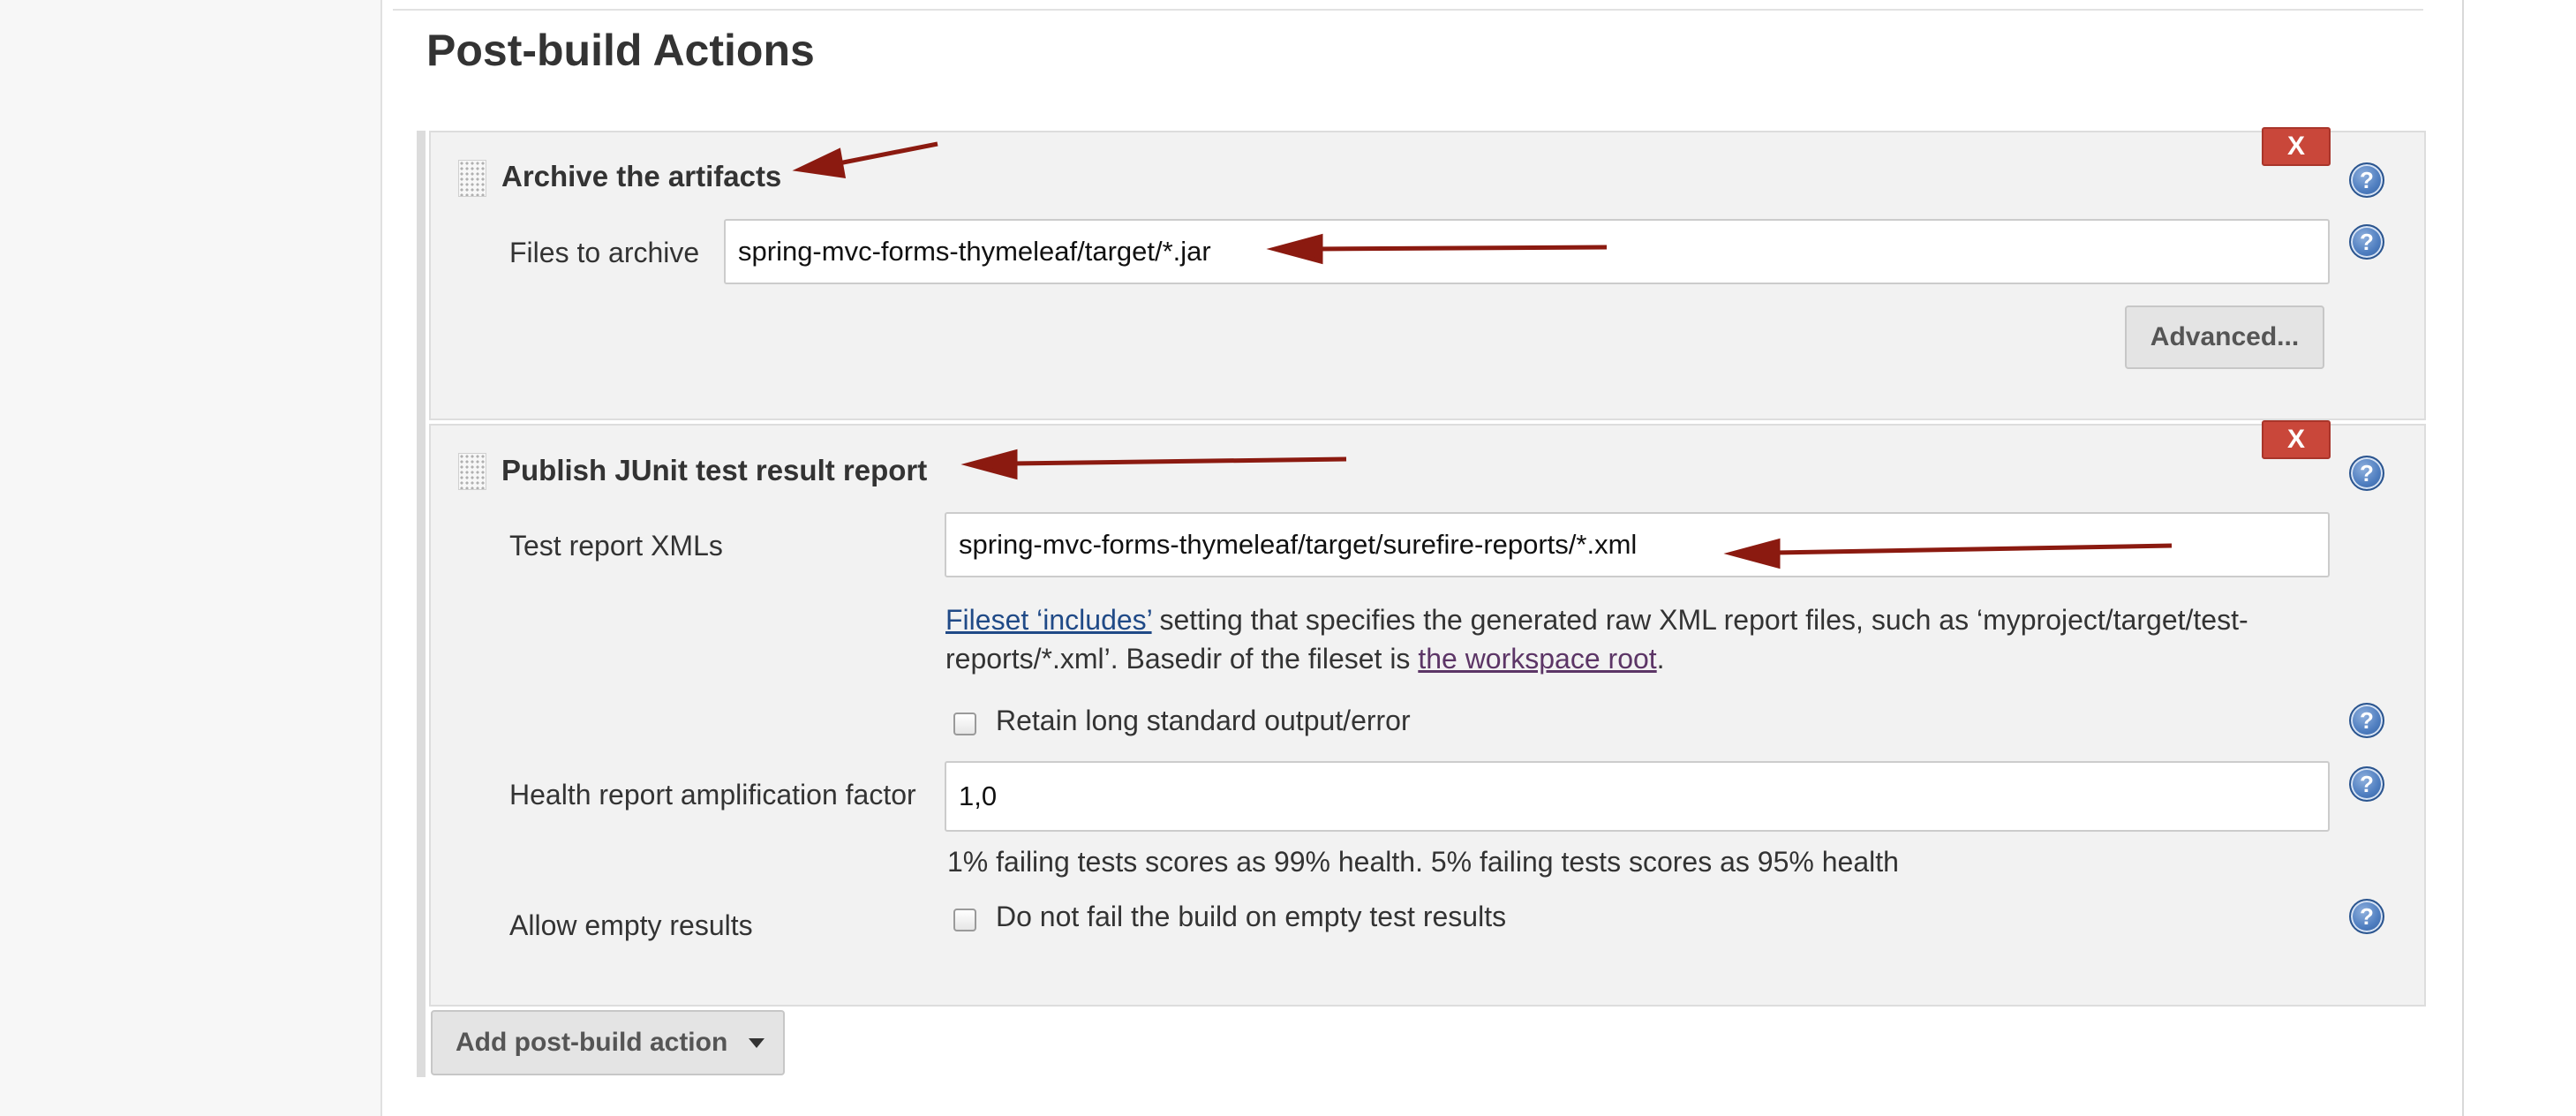  I want to click on publish-junit-title: Publish JUnit test result report, so click(715, 470).